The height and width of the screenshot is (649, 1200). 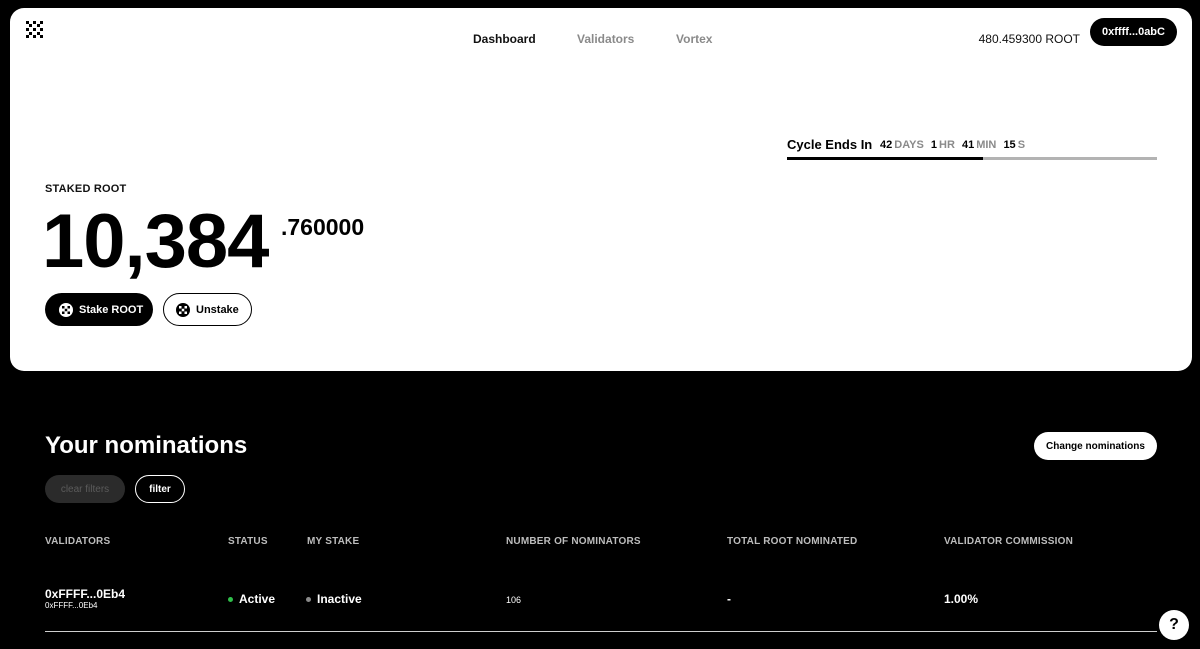 I want to click on staked-label: STAKED ROOT, so click(x=86, y=189).